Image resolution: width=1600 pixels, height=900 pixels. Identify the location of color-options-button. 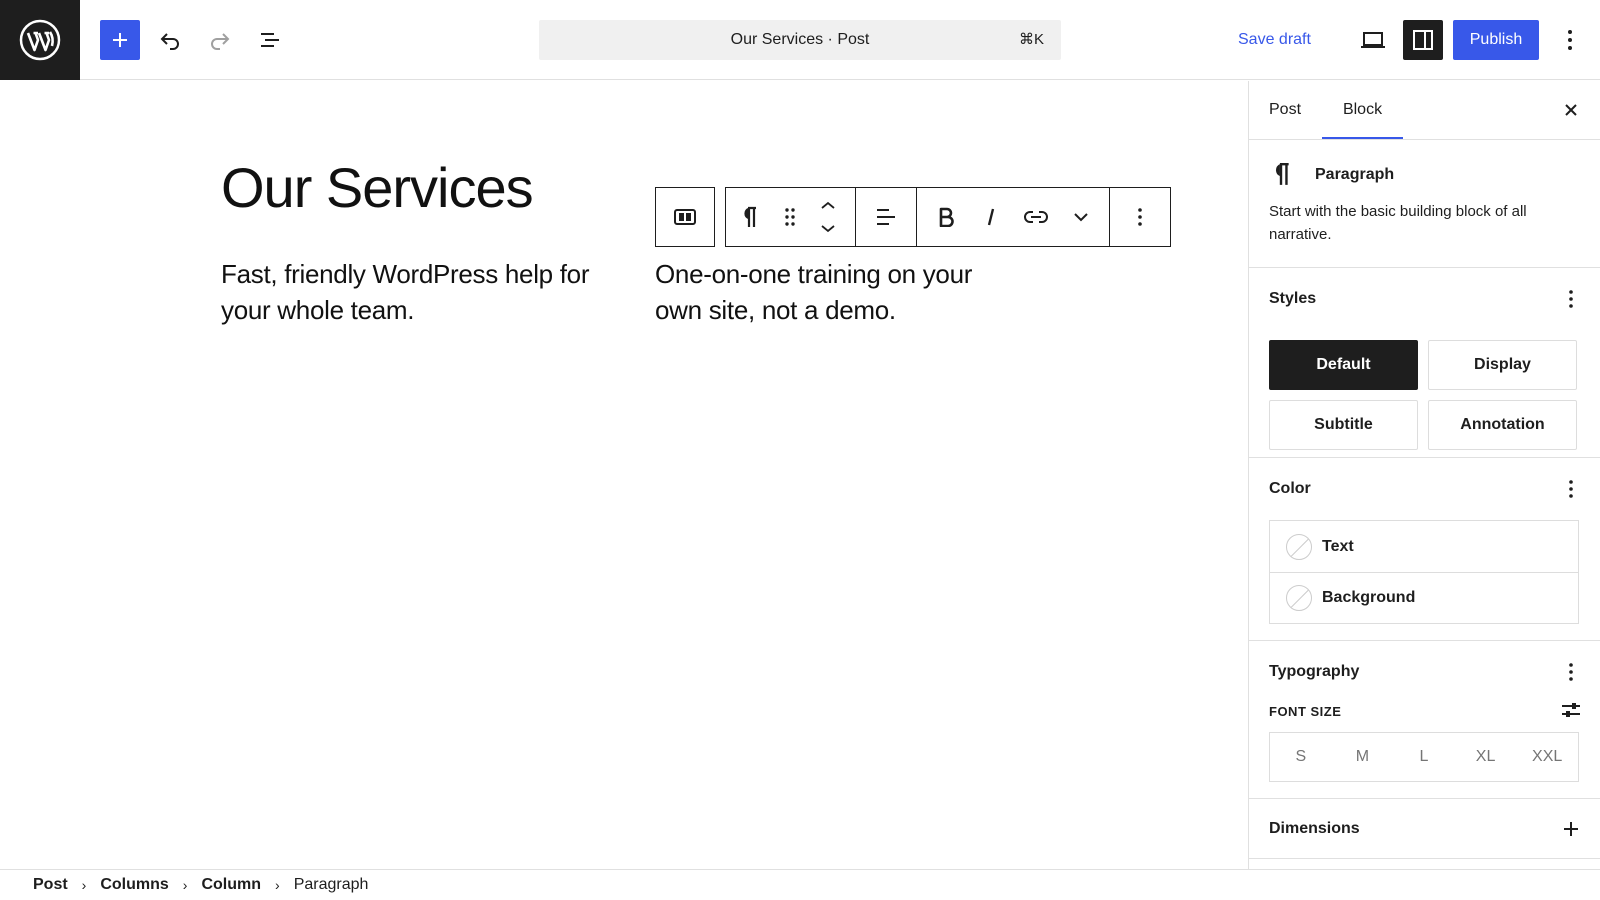
(1571, 489).